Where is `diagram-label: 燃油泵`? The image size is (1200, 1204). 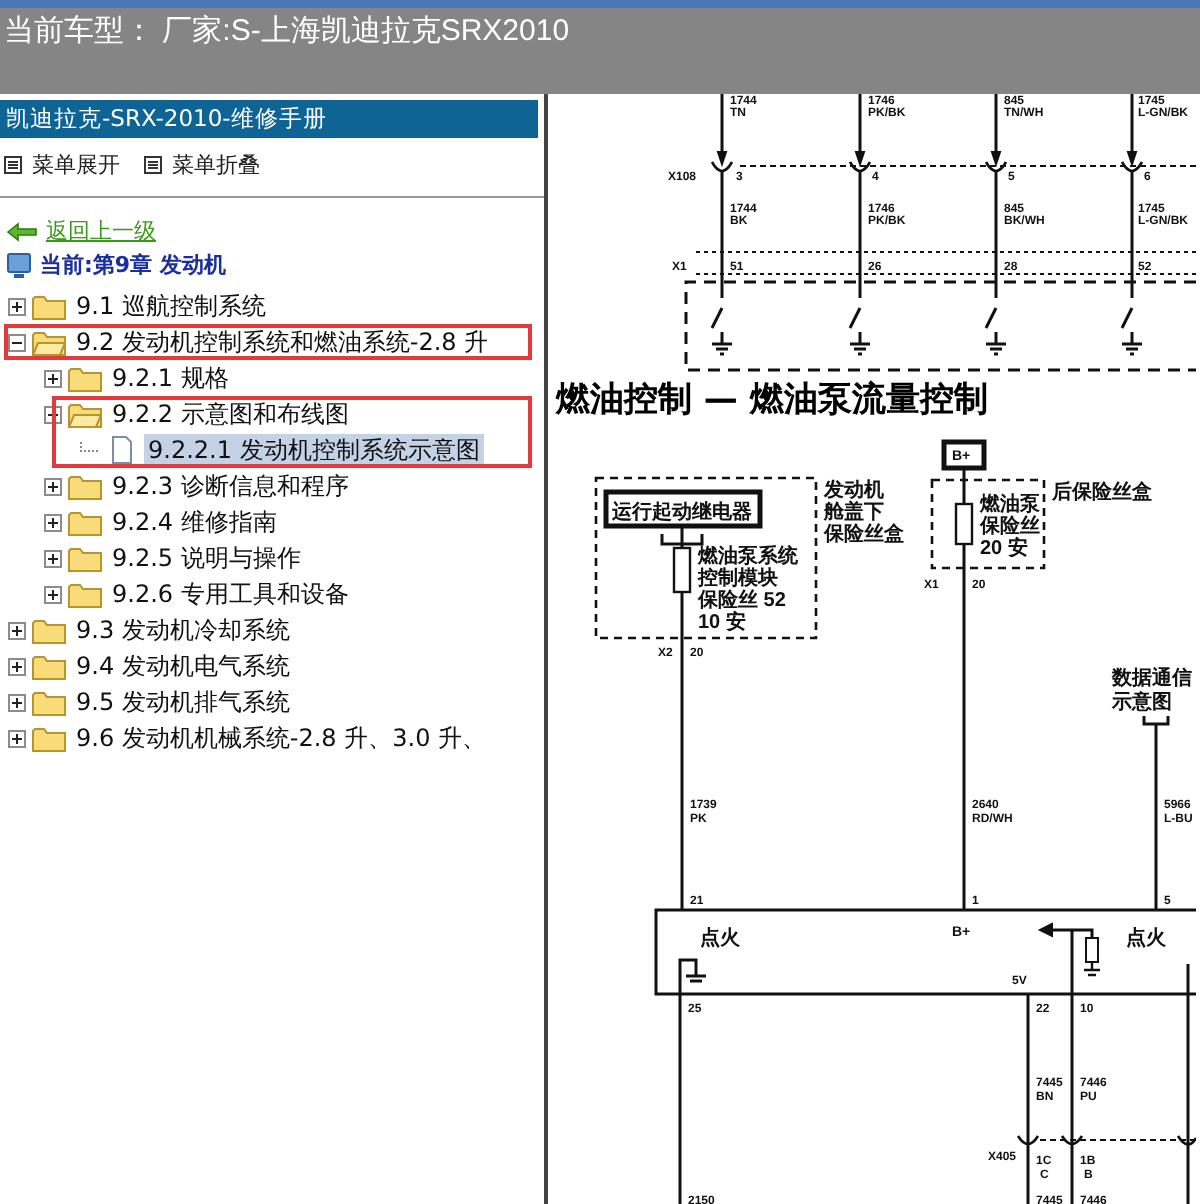
diagram-label: 燃油泵 is located at coordinates (1010, 505).